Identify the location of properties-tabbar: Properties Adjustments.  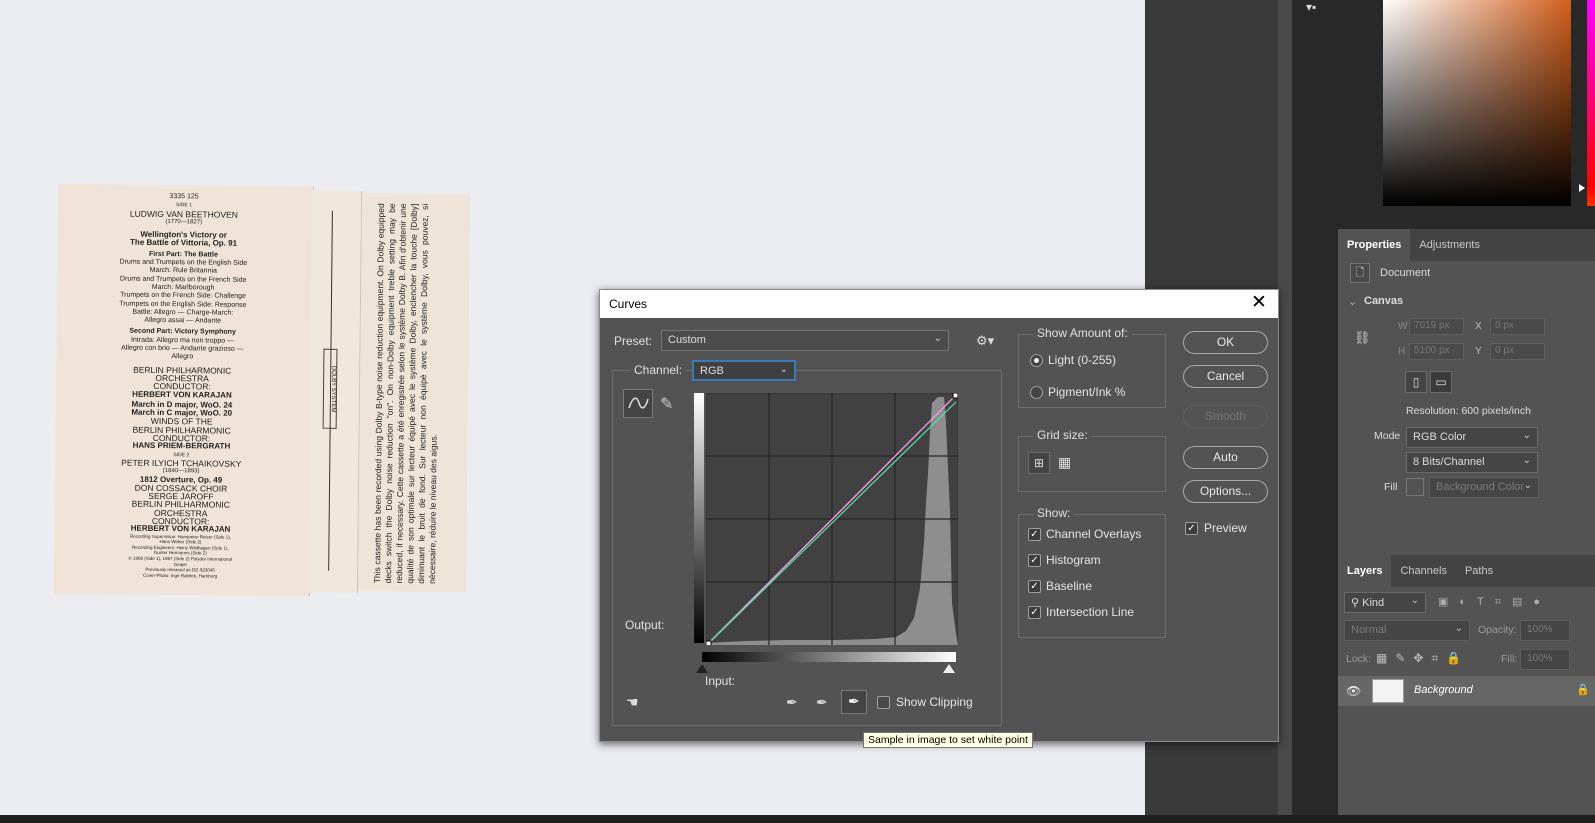
(1466, 245).